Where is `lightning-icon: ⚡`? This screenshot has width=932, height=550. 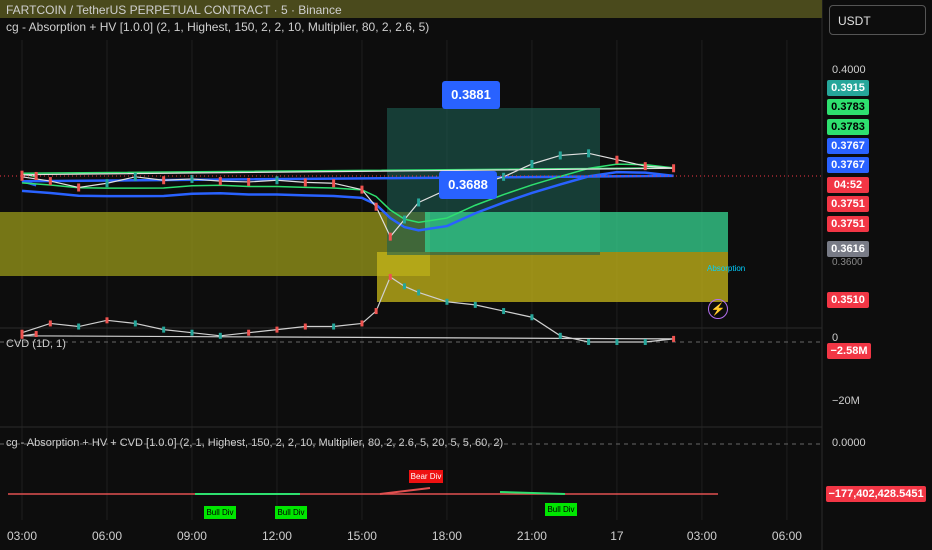
lightning-icon: ⚡ is located at coordinates (718, 309).